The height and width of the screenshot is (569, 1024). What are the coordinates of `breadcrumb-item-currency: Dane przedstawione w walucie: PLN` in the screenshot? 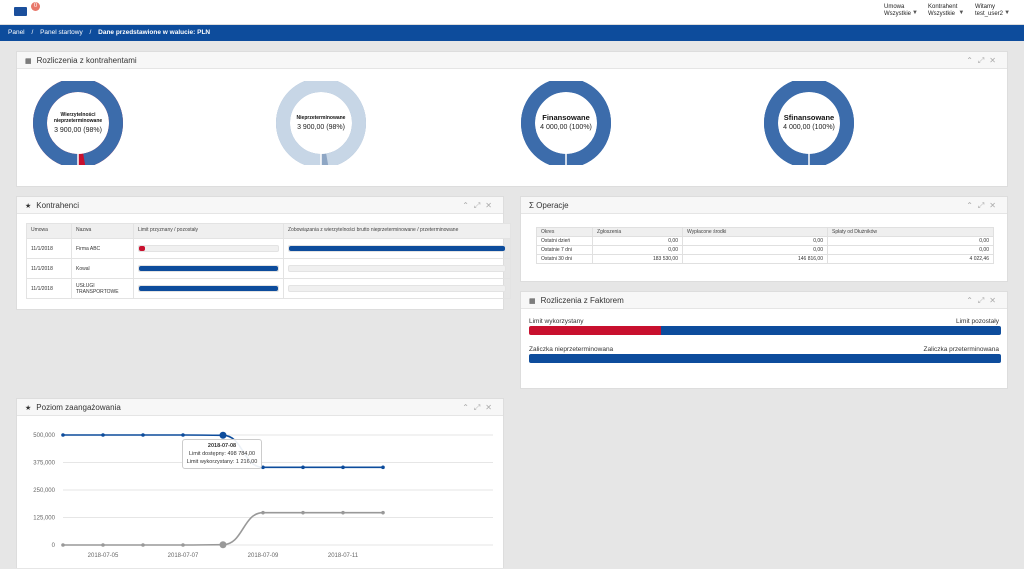 It's located at (154, 32).